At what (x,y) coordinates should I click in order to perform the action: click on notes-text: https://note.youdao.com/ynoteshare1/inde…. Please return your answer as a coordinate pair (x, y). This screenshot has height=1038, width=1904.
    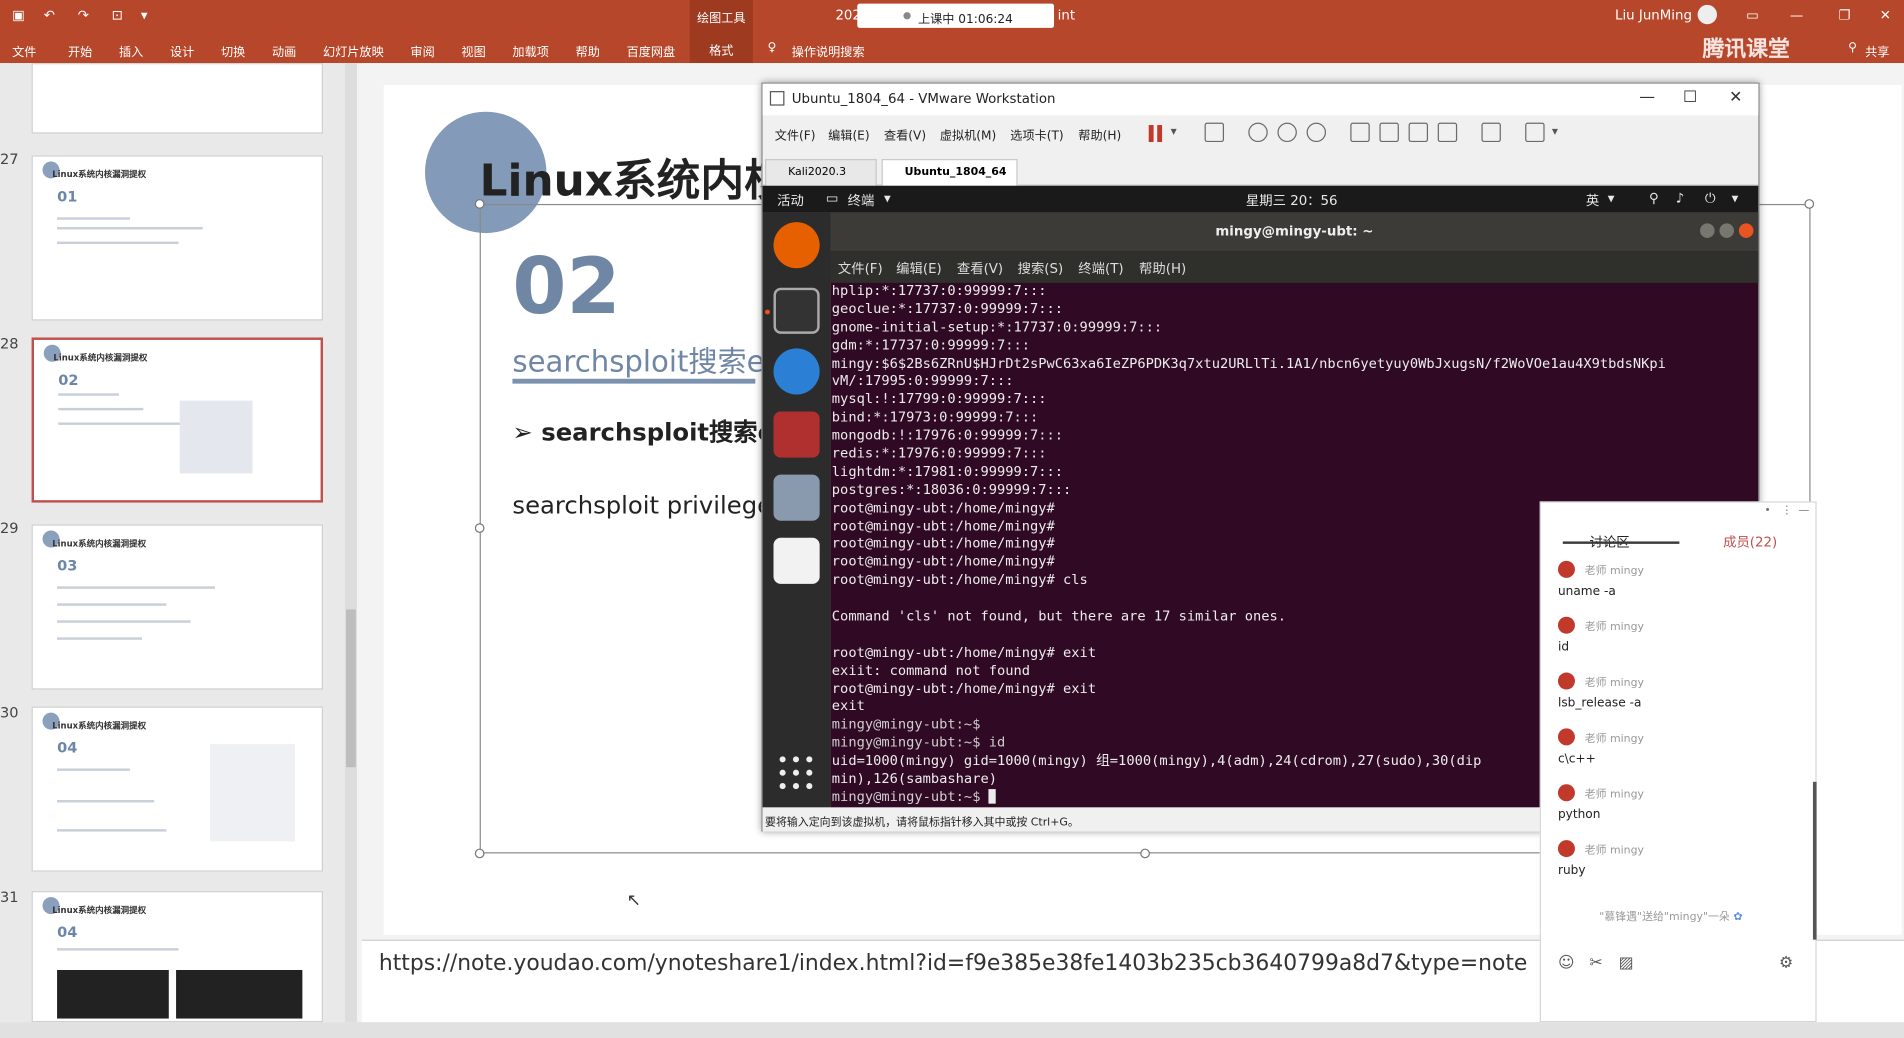
    Looking at the image, I should click on (953, 963).